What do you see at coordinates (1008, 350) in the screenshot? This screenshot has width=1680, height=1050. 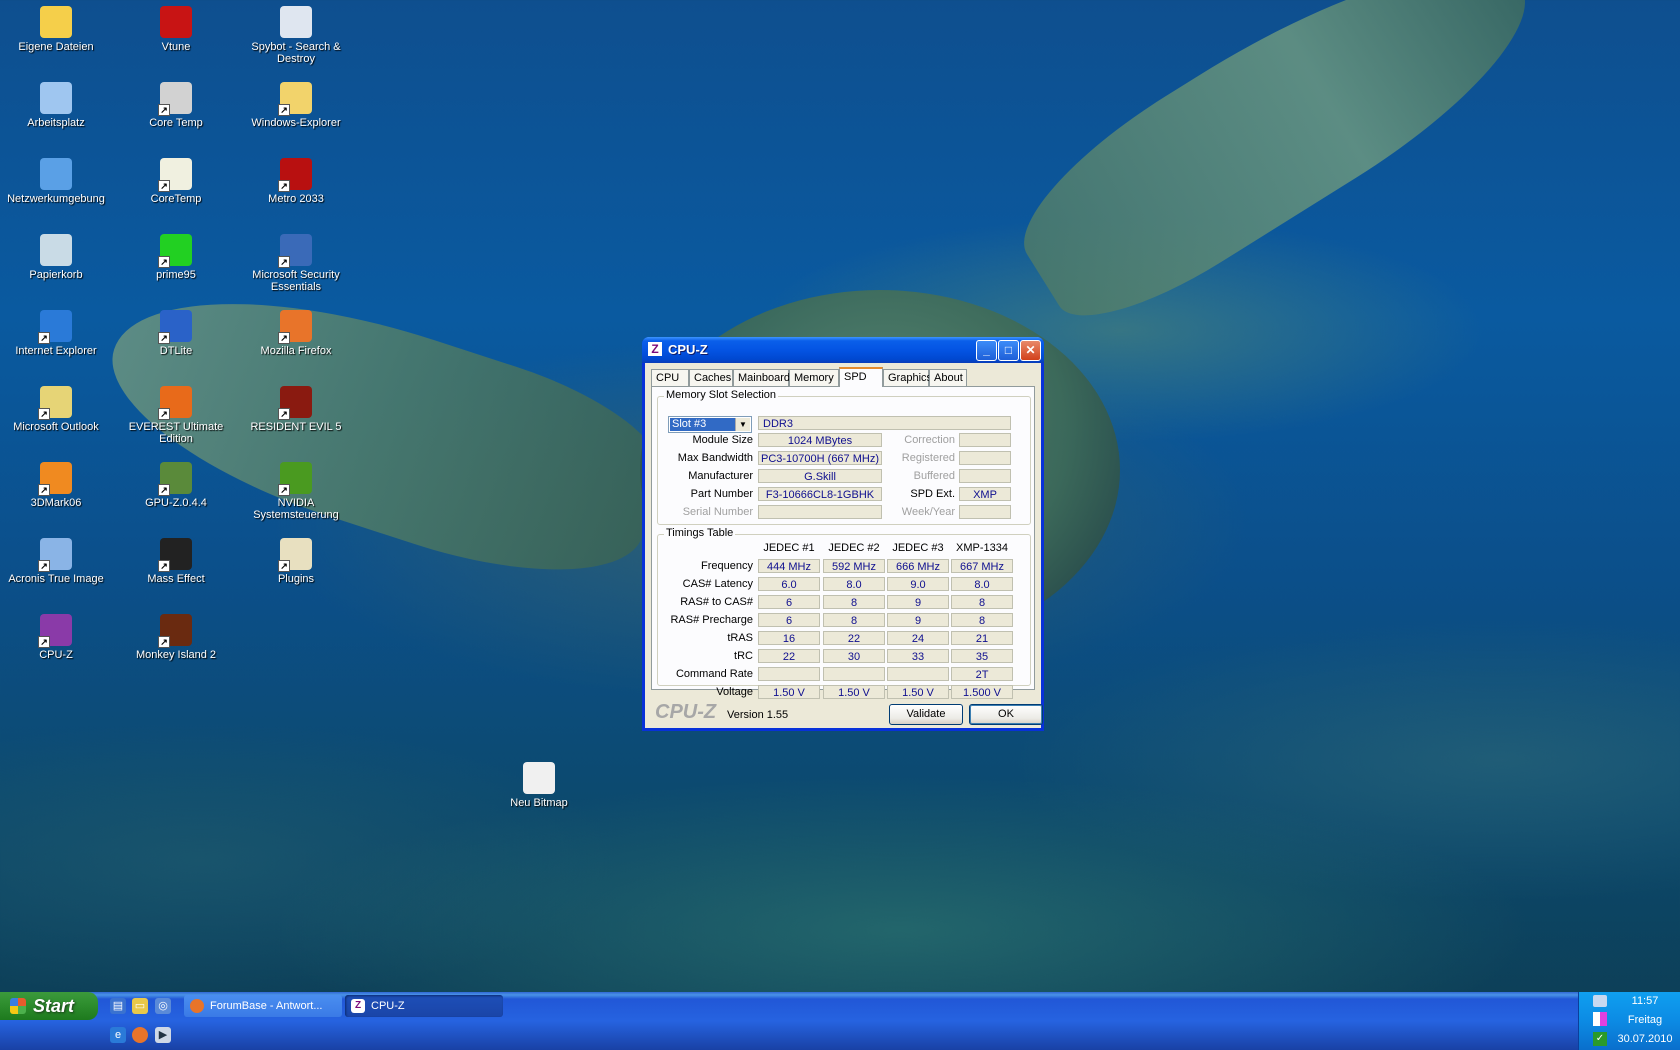 I see `maximize-button: □` at bounding box center [1008, 350].